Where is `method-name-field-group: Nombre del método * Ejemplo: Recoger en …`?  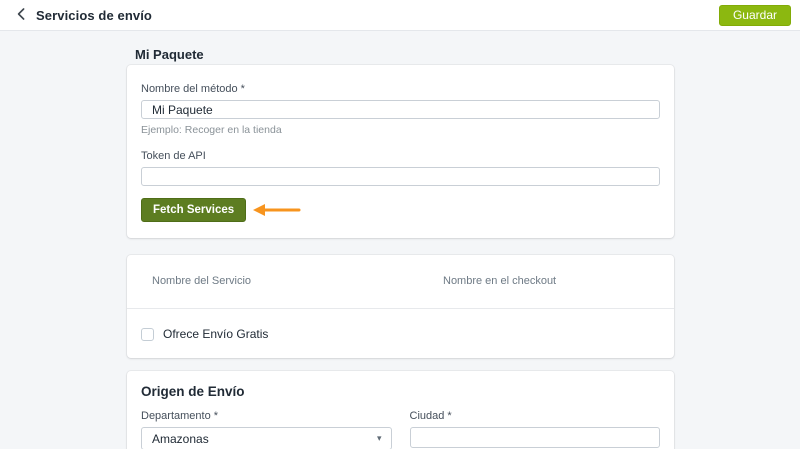 method-name-field-group: Nombre del método * Ejemplo: Recoger en … is located at coordinates (400, 110).